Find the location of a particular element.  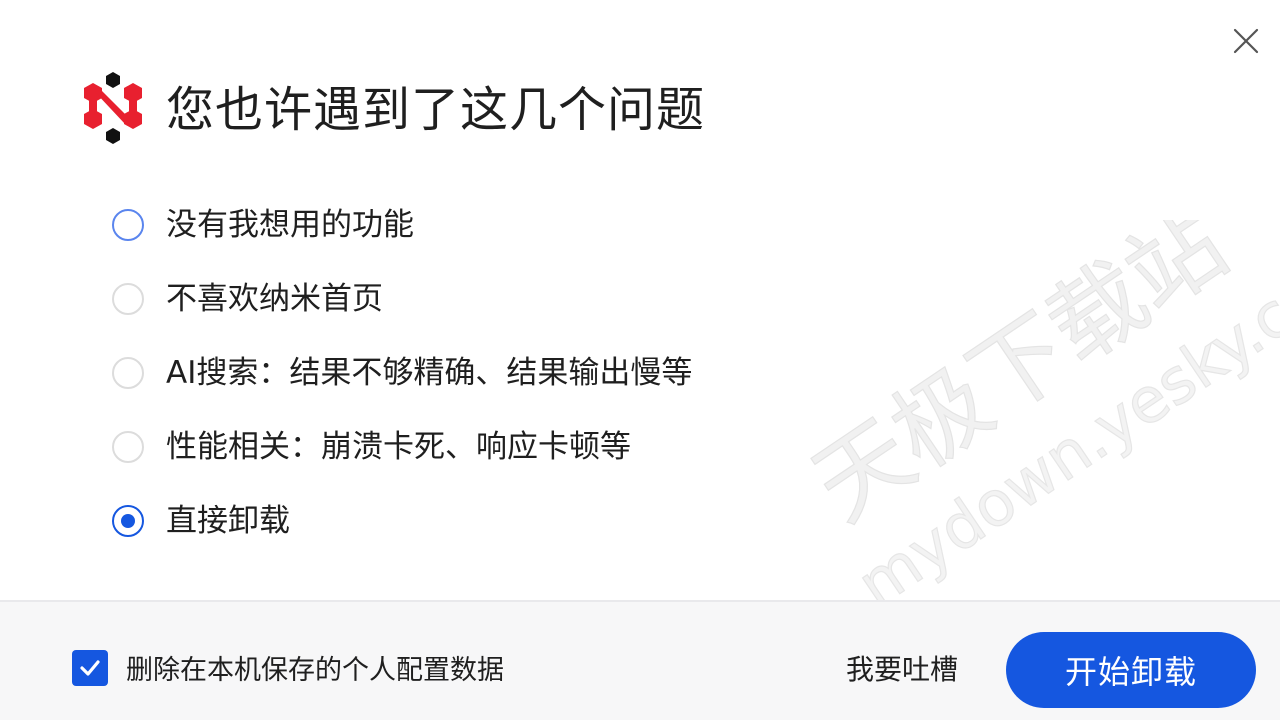

close-icon is located at coordinates (1246, 41).